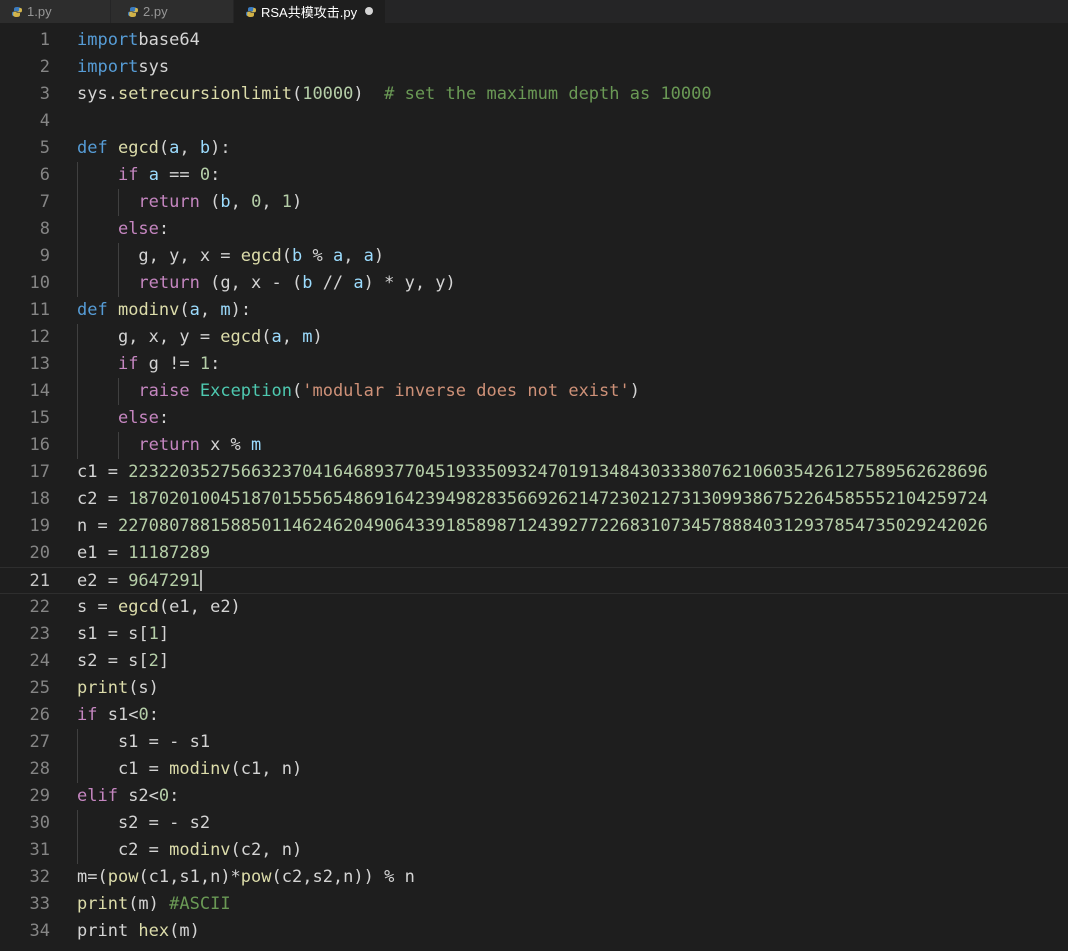  I want to click on code-line: 15 else:, so click(534, 418).